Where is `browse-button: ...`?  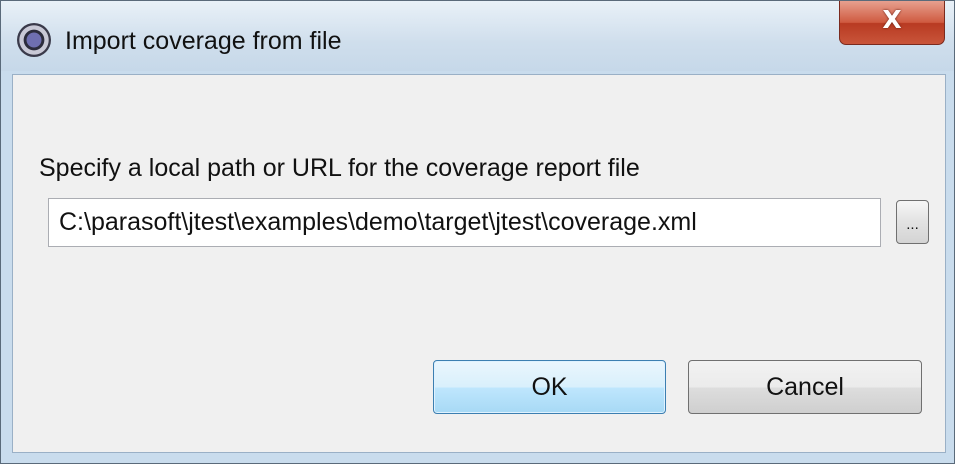 browse-button: ... is located at coordinates (912, 222).